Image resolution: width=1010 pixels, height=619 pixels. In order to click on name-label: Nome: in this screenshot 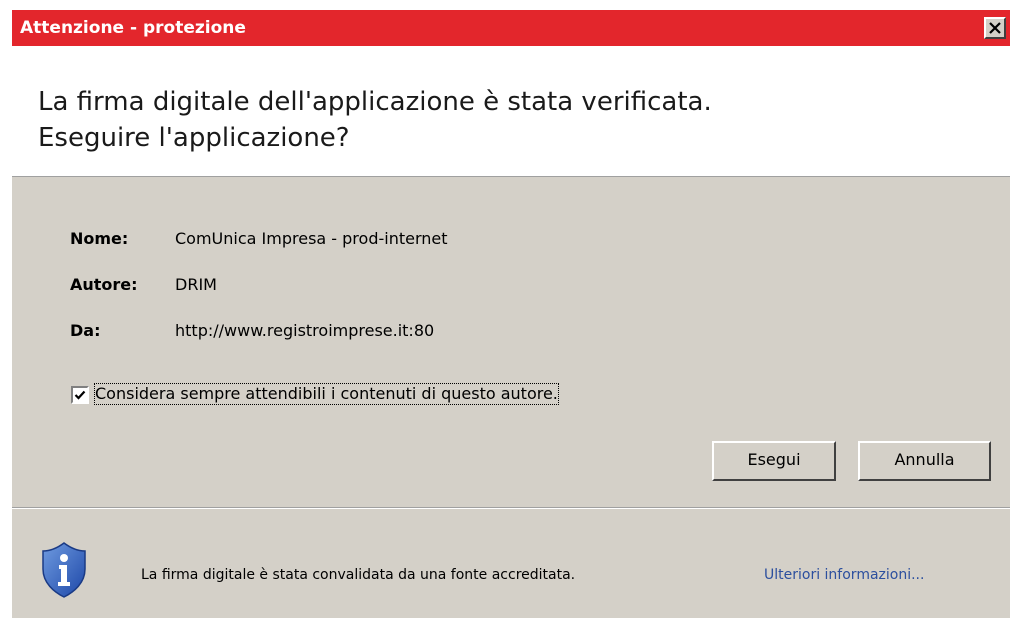, I will do `click(99, 238)`.